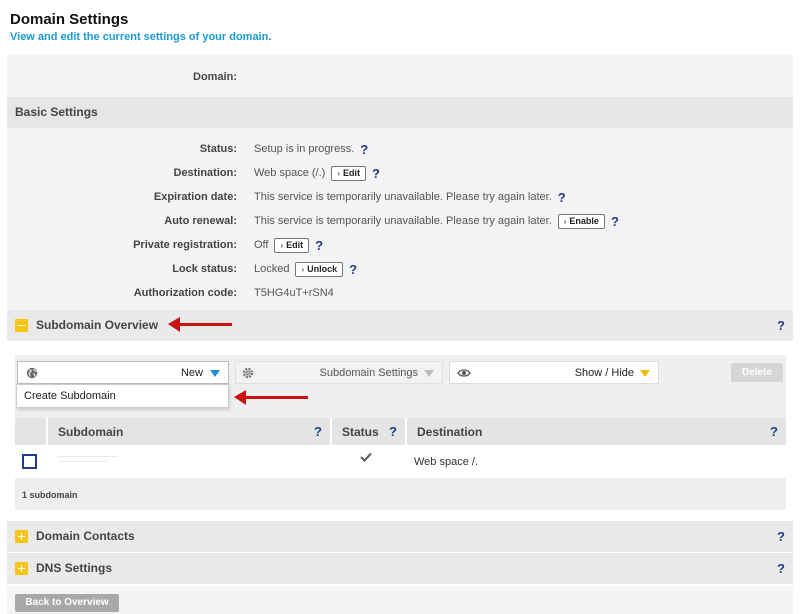 This screenshot has height=614, width=800. What do you see at coordinates (368, 373) in the screenshot?
I see `subdomain-settings-label: Subdomain Settings` at bounding box center [368, 373].